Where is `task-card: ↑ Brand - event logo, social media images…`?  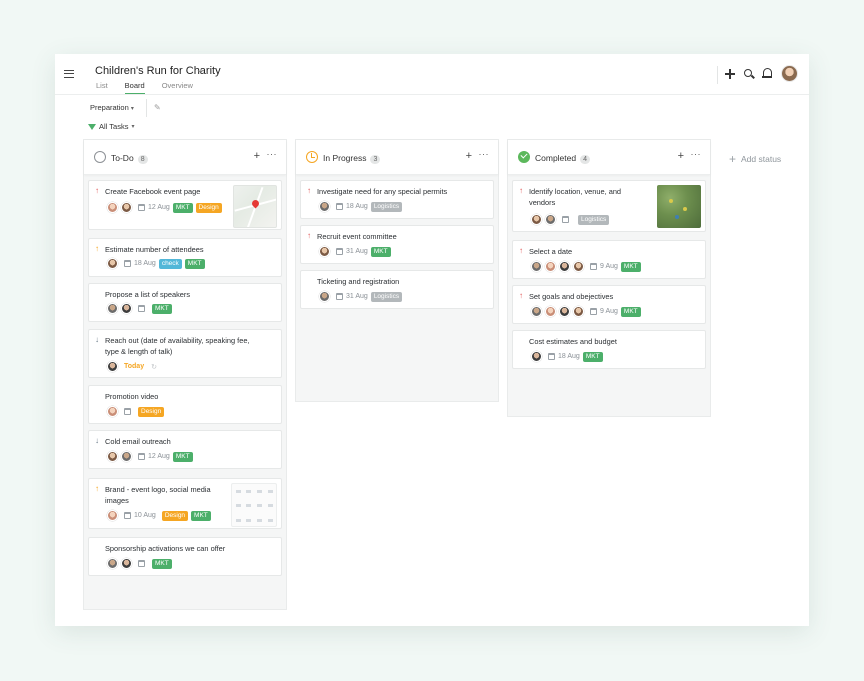 task-card: ↑ Brand - event logo, social media images… is located at coordinates (185, 503).